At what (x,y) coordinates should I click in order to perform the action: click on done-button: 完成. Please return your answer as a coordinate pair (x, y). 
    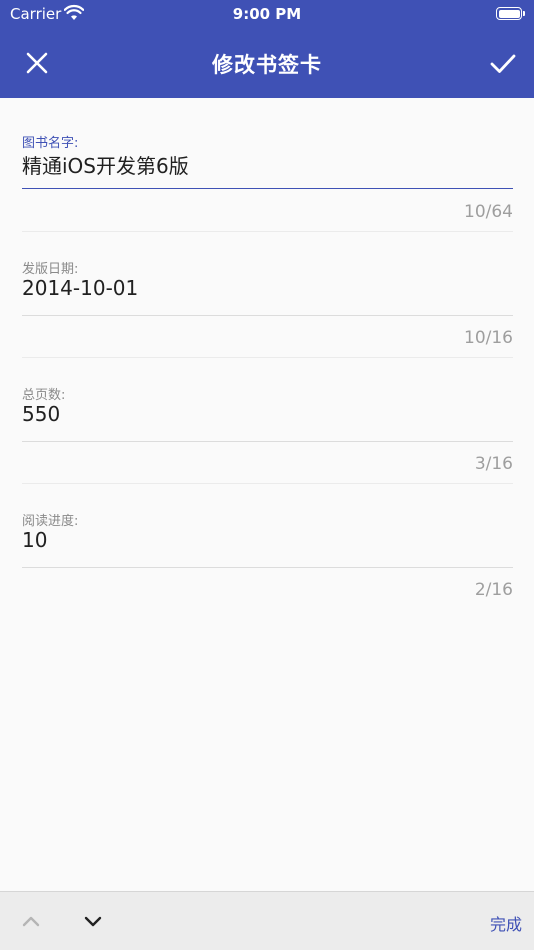
    Looking at the image, I should click on (506, 923).